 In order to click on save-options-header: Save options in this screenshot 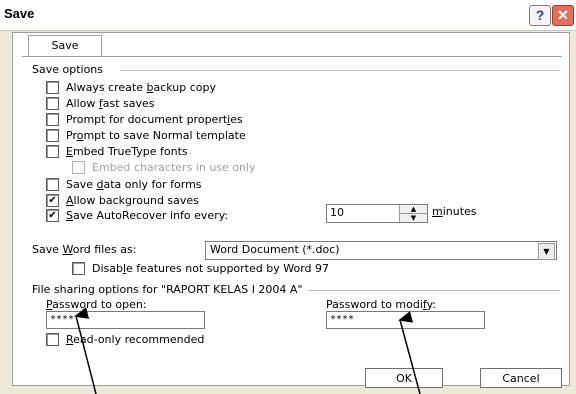, I will do `click(70, 69)`.